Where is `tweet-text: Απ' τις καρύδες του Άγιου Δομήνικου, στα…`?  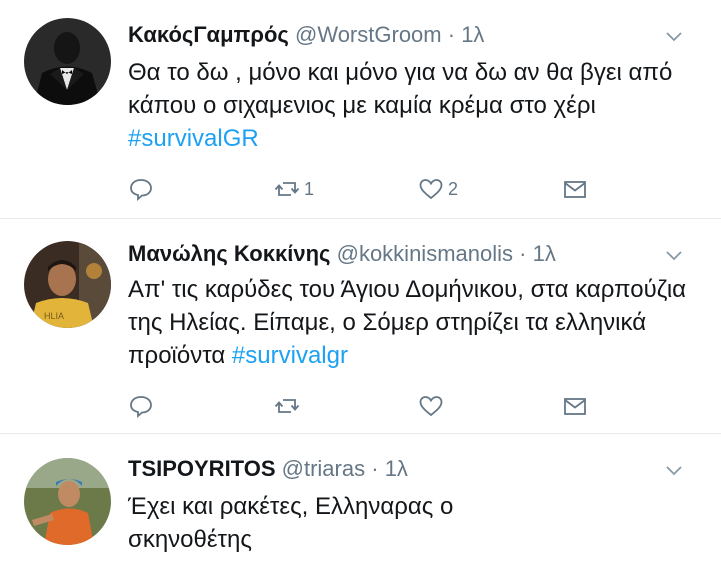 tweet-text: Απ' τις καρύδες του Άγιου Δομήνικου, στα… is located at coordinates (413, 322).